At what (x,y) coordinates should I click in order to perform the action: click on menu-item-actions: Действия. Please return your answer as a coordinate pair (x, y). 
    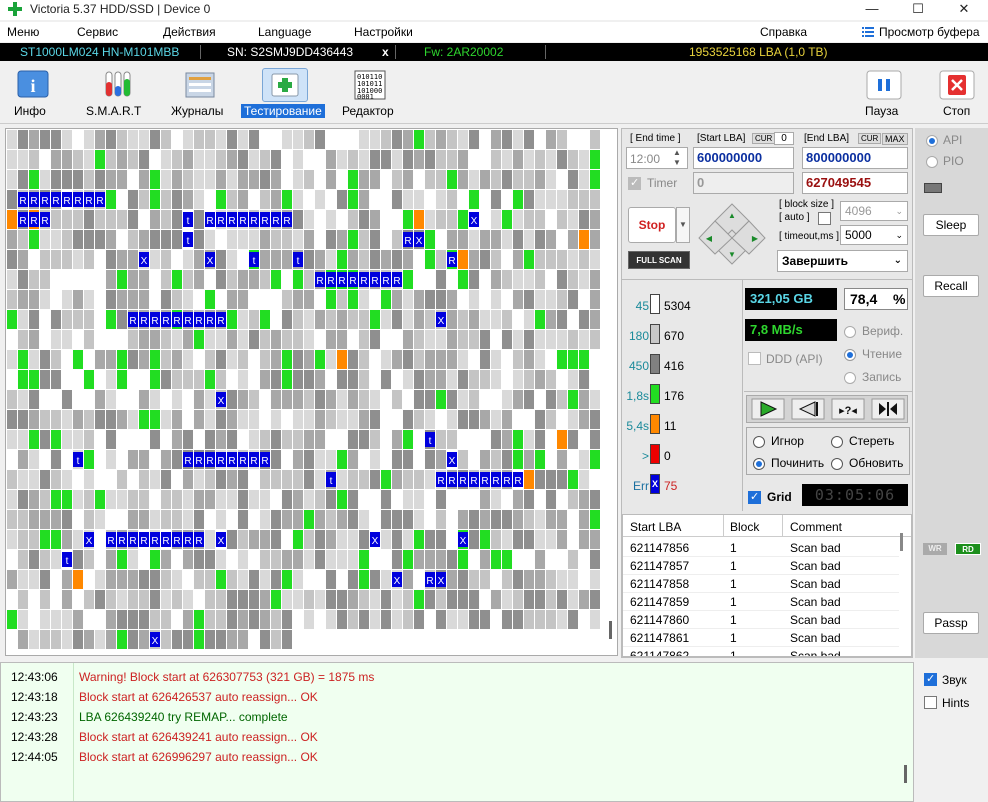
    Looking at the image, I should click on (189, 32).